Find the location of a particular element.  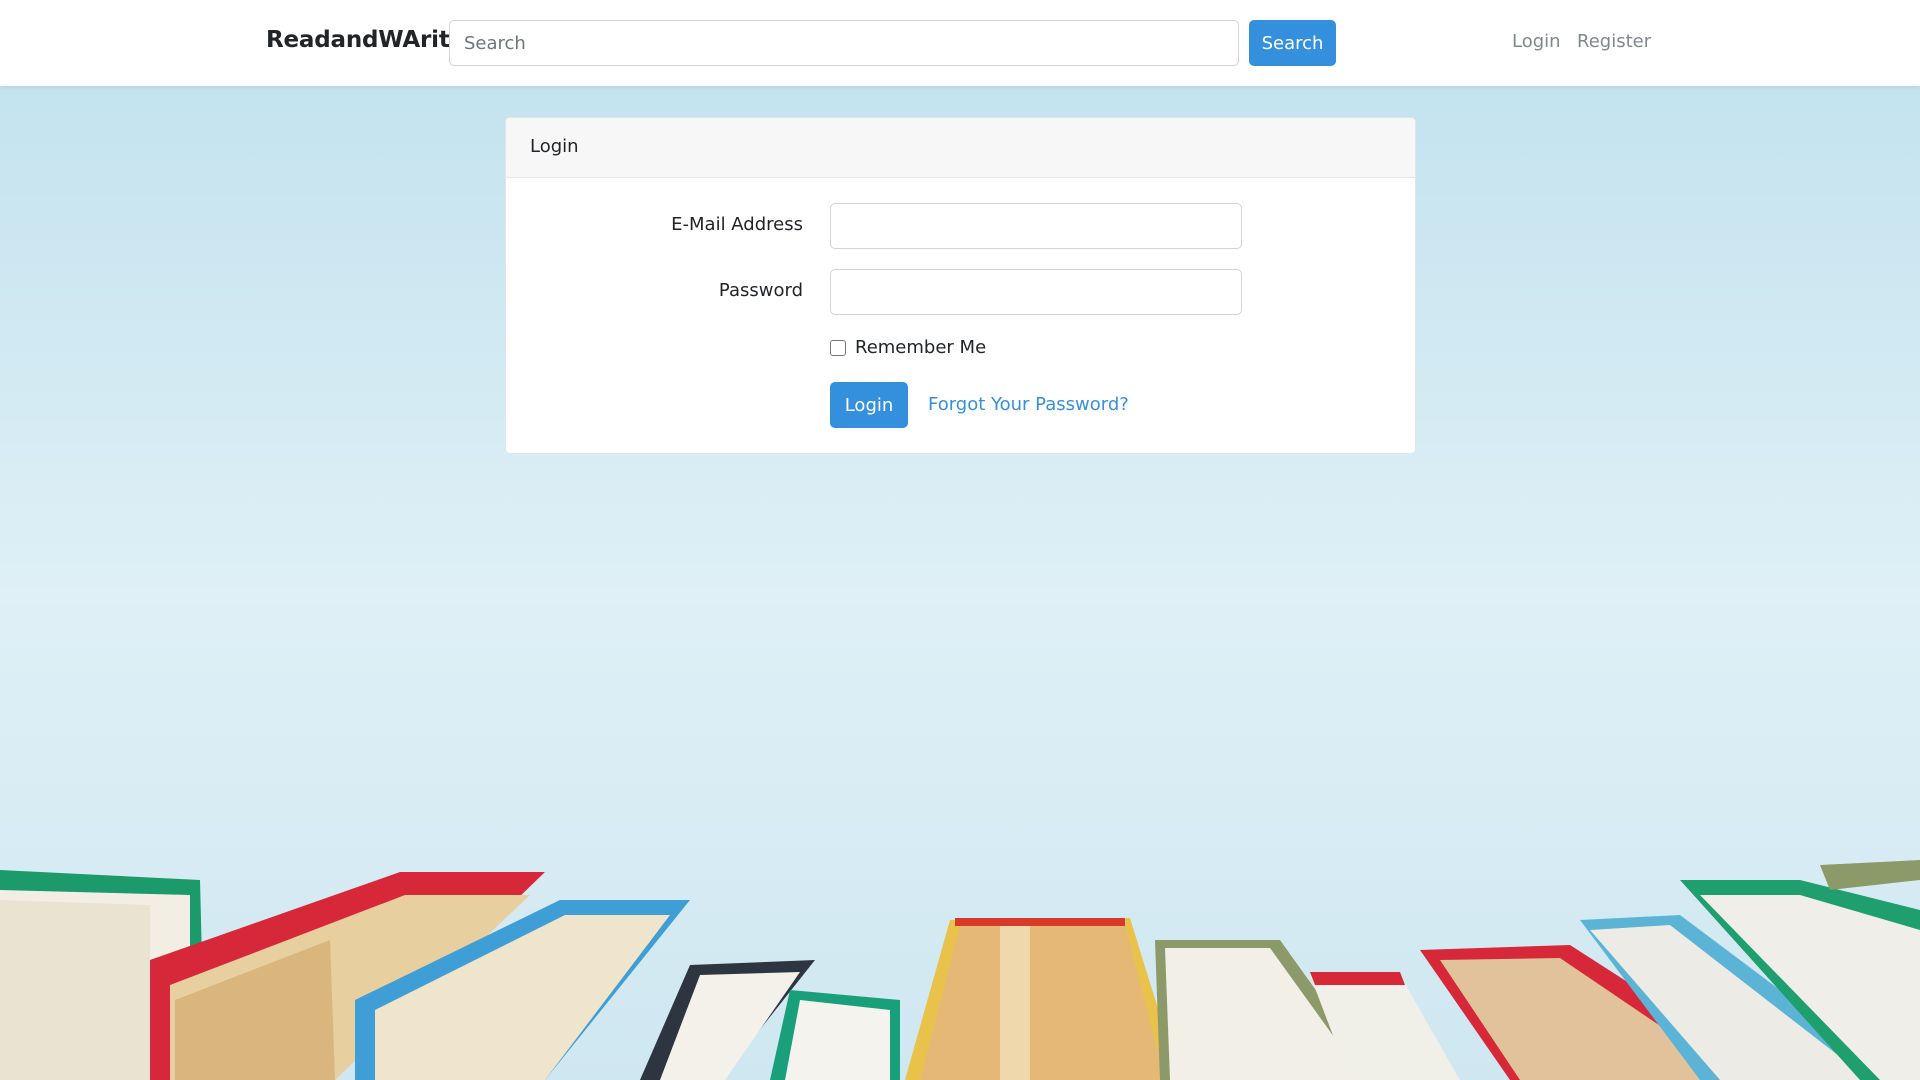

email-label: E-Mail Address is located at coordinates (737, 224).